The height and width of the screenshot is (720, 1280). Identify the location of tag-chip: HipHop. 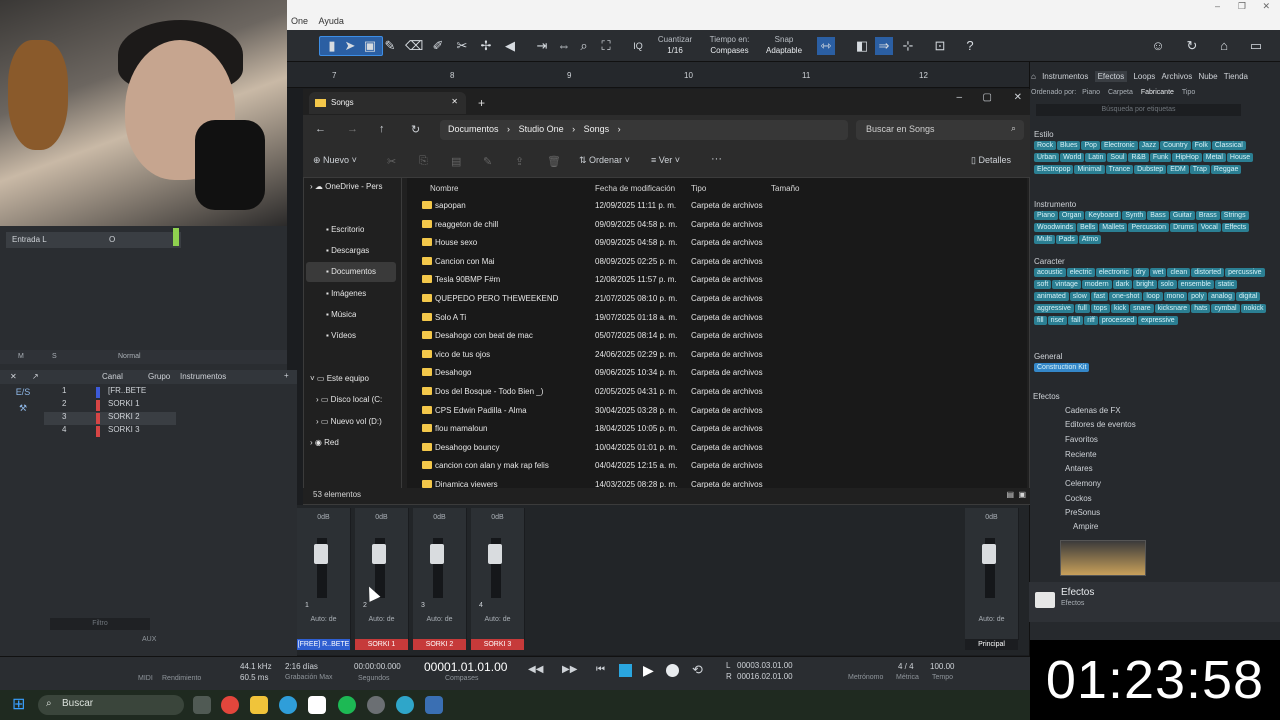
(1187, 157).